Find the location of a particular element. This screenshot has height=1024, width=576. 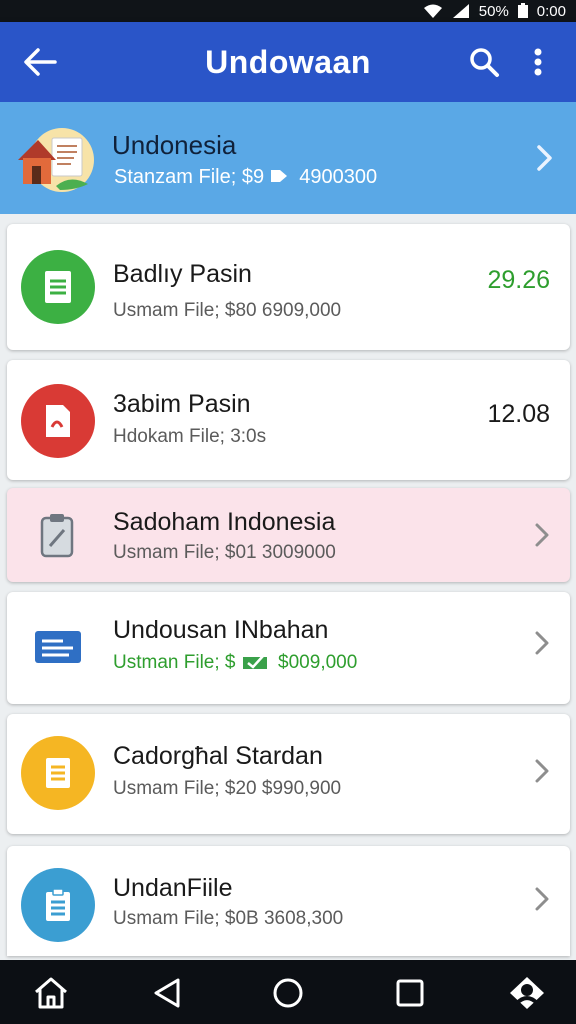

money-icon is located at coordinates (254, 662).